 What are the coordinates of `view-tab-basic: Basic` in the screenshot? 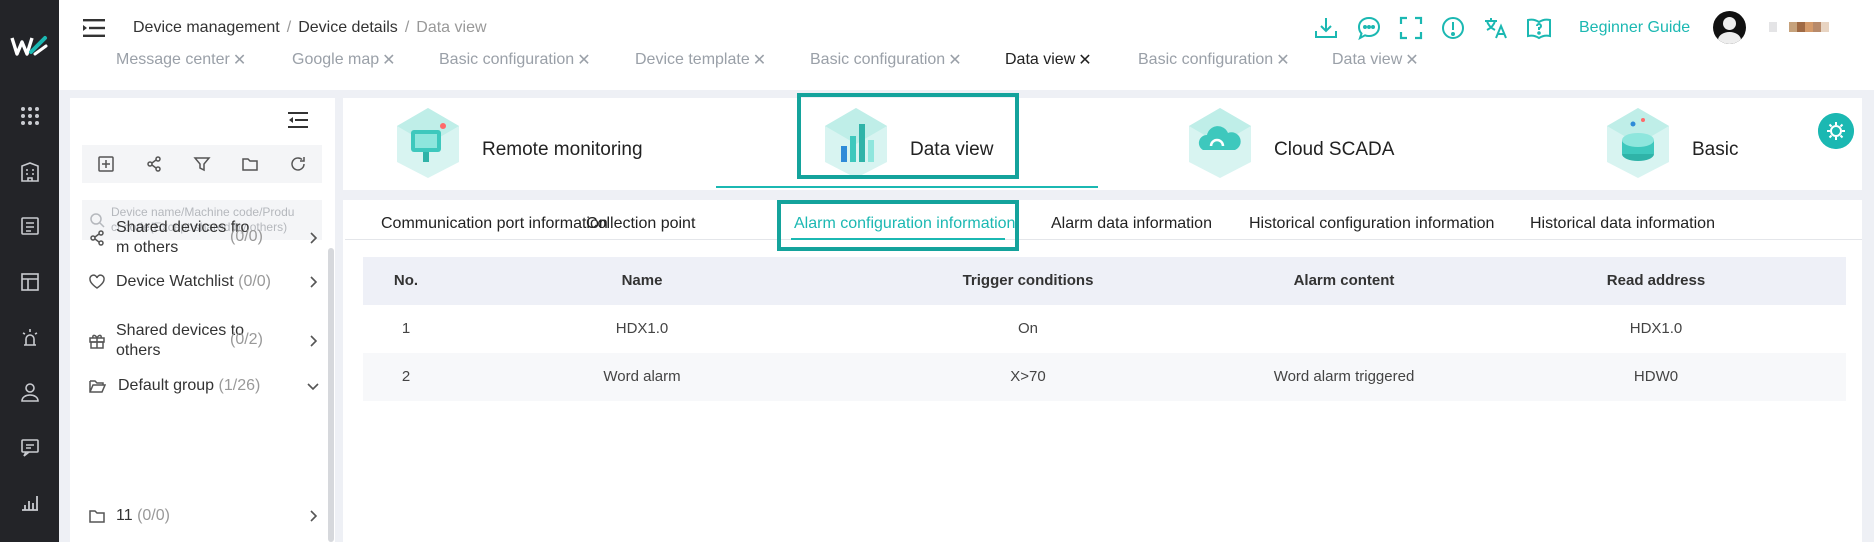 It's located at (1683, 144).